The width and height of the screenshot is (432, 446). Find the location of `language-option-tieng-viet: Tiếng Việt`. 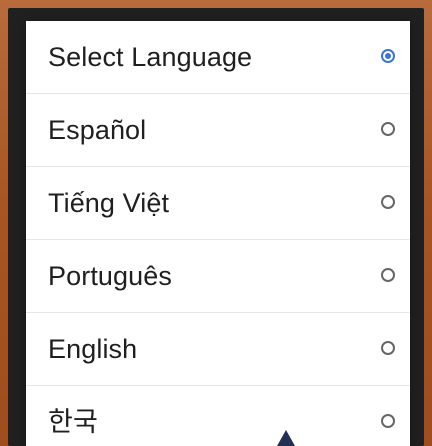

language-option-tieng-viet: Tiếng Việt is located at coordinates (218, 203).